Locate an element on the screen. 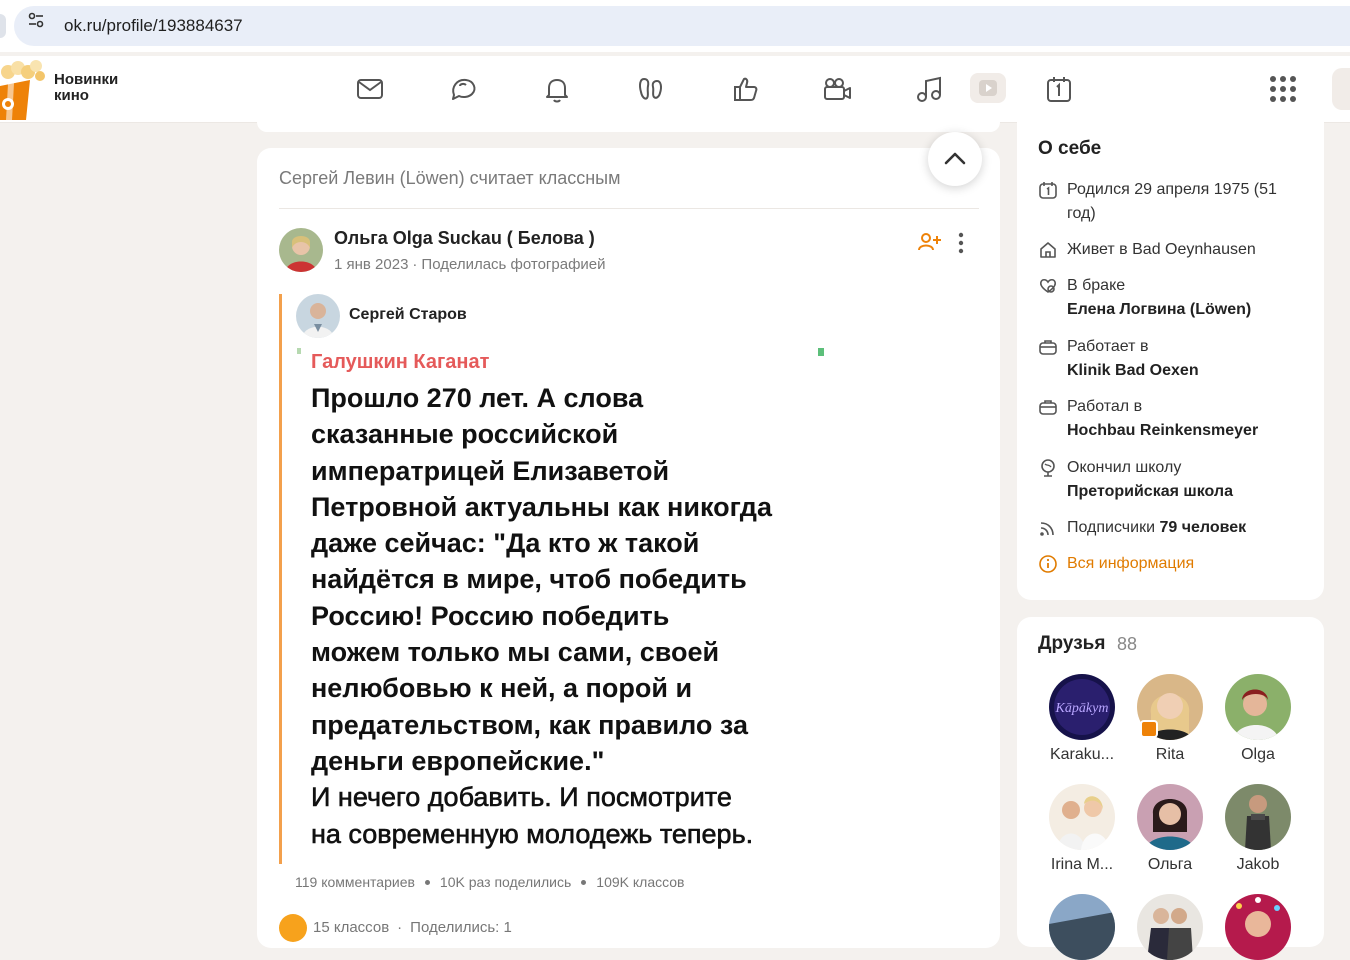 This screenshot has width=1350, height=960. photo-channel-title: Галушкин Каганат is located at coordinates (400, 362).